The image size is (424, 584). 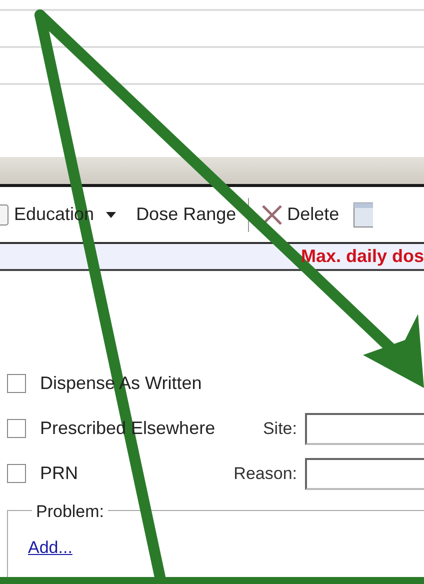 What do you see at coordinates (111, 215) in the screenshot?
I see `caret-icon` at bounding box center [111, 215].